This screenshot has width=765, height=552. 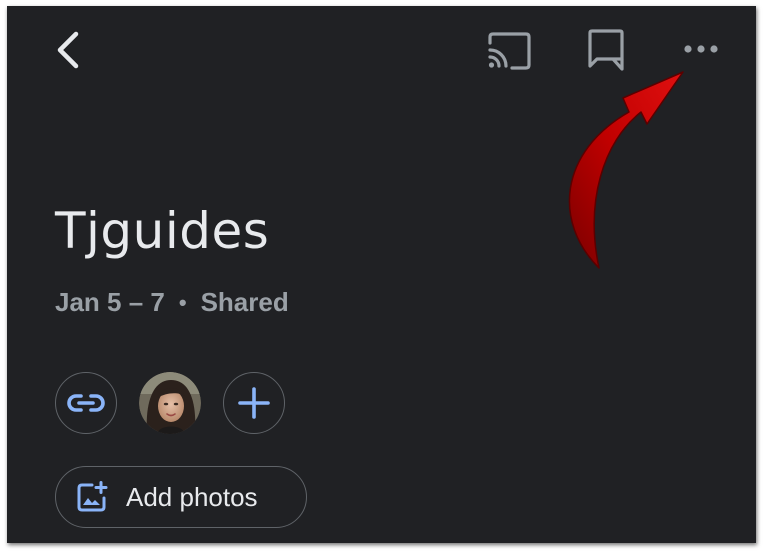 I want to click on album-meta: Jan 5 – 7 • Shared, so click(x=172, y=302).